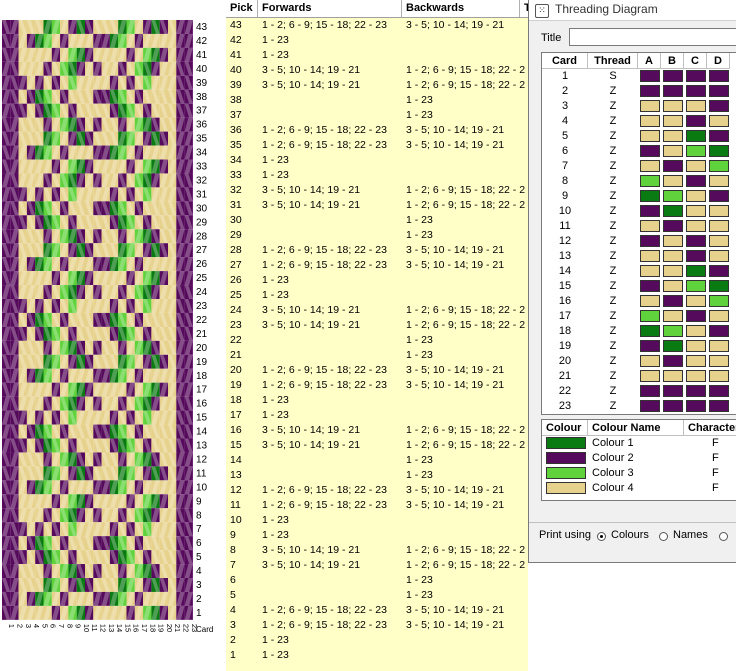 The height and width of the screenshot is (671, 736). I want to click on card-row: 18 Z, so click(639, 331).